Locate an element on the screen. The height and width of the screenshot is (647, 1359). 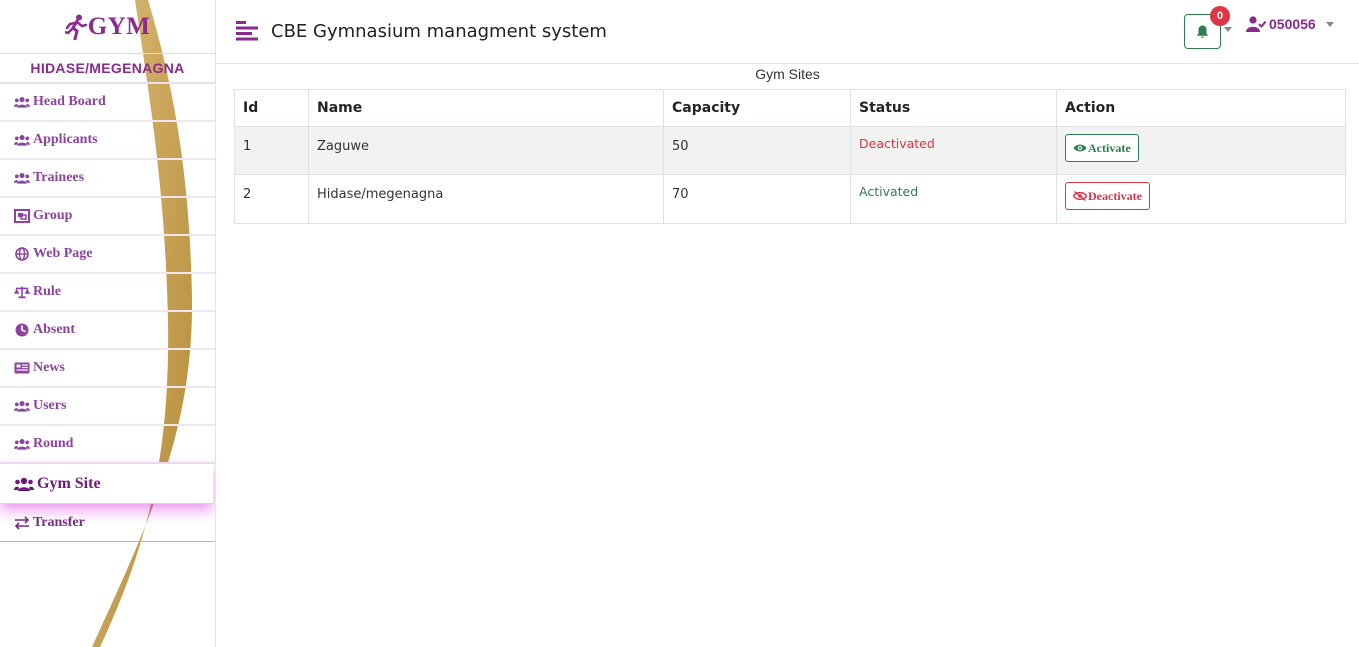
column-header-action: Action is located at coordinates (1201, 108).